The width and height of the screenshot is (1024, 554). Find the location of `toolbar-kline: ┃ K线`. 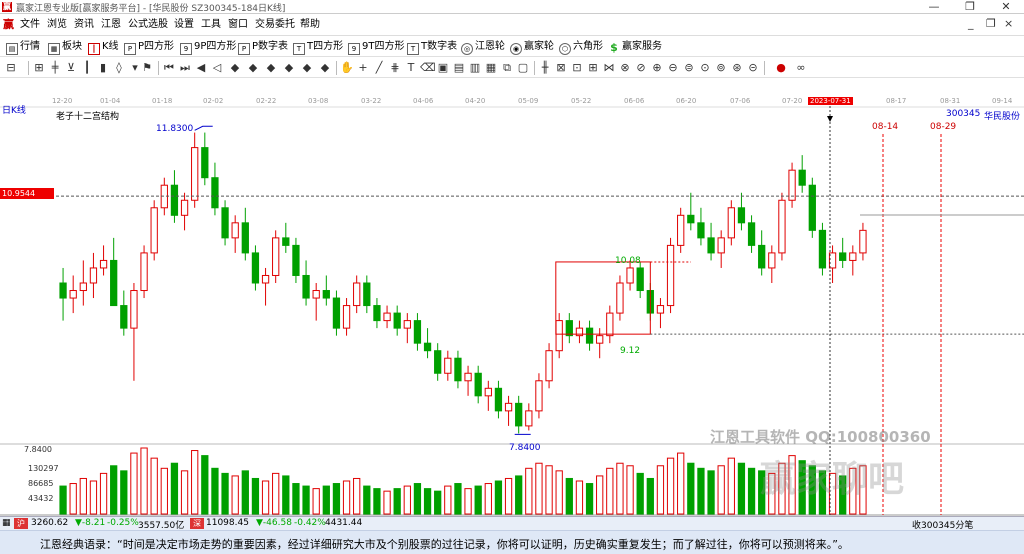

toolbar-kline: ┃ K线 is located at coordinates (103, 47).